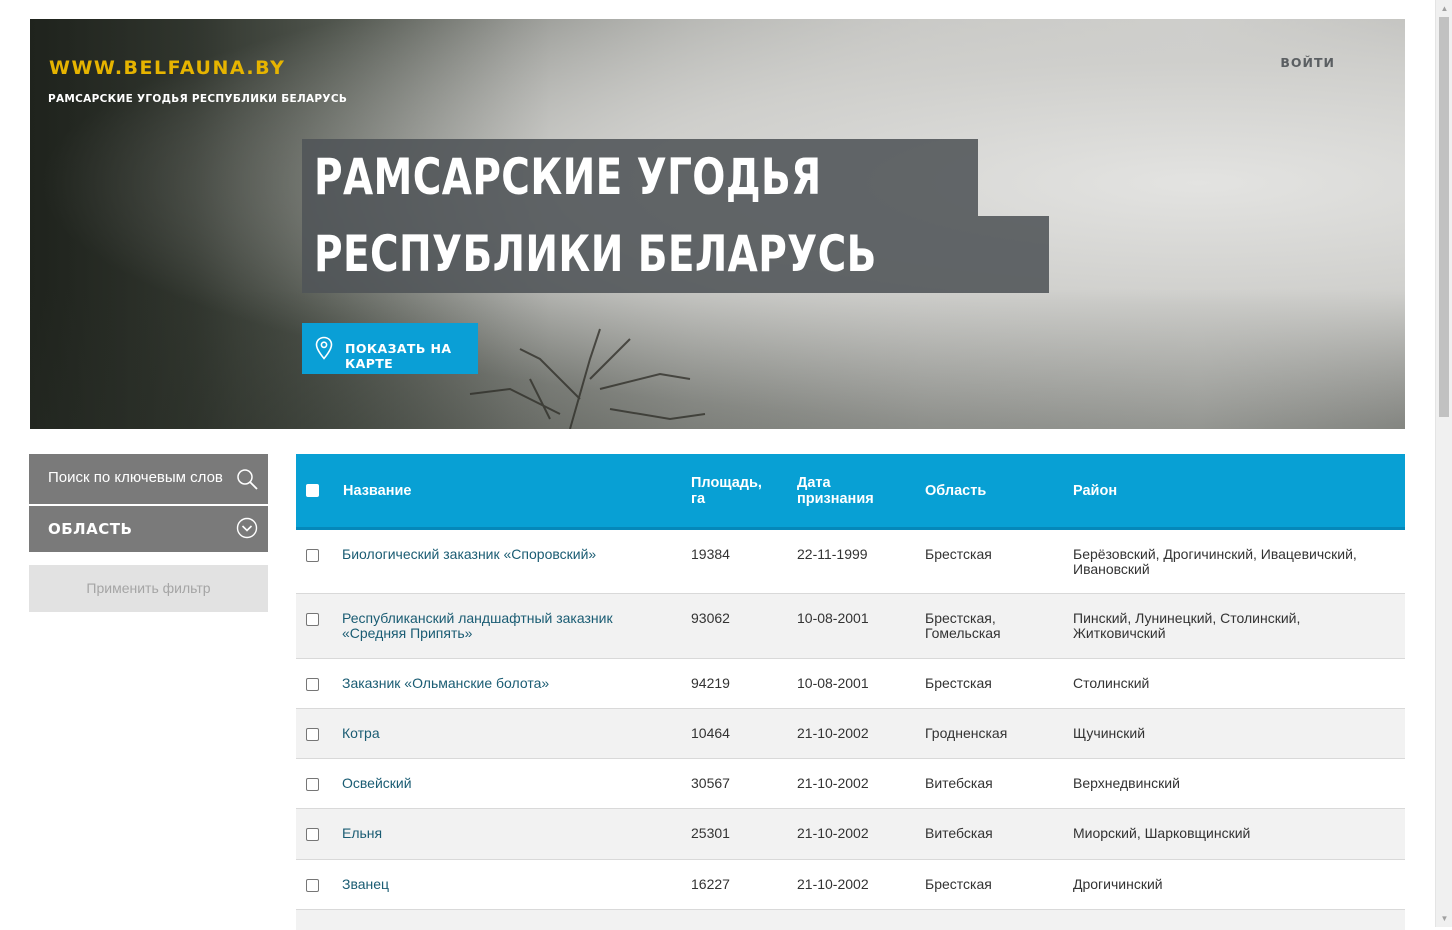 This screenshot has width=1452, height=930. Describe the element at coordinates (135, 477) in the screenshot. I see `search-input` at that location.